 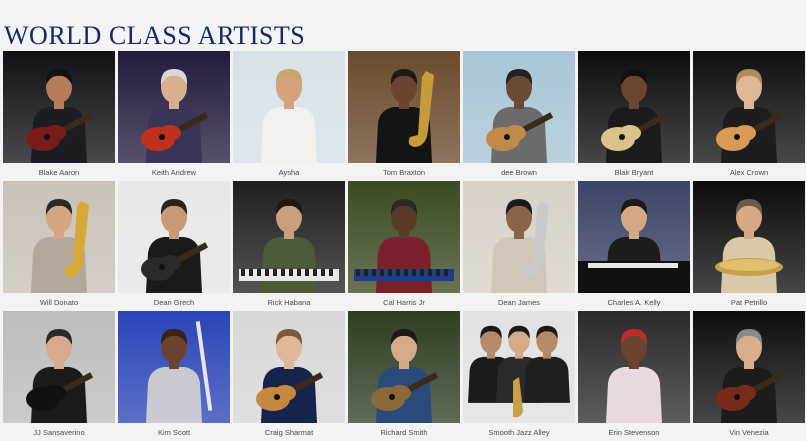 I want to click on artist-card-will-donato: Will Donato, so click(x=59, y=246).